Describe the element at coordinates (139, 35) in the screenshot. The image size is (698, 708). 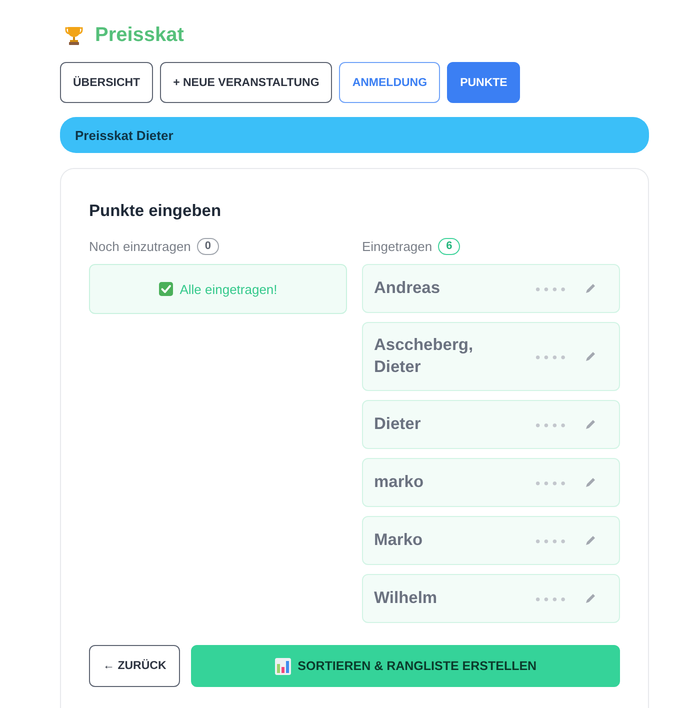
I see `app-title: Preisskat` at that location.